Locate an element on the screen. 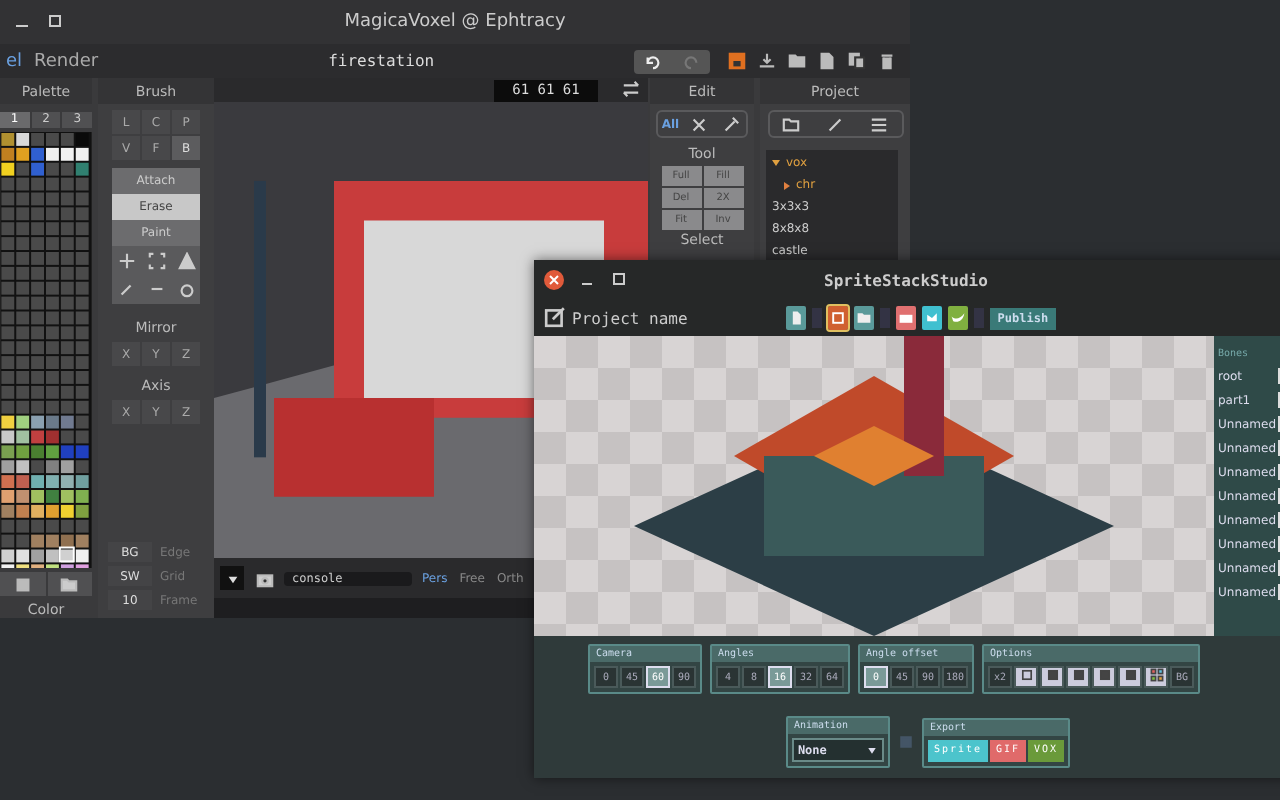  select-box-icon is located at coordinates (156, 261).